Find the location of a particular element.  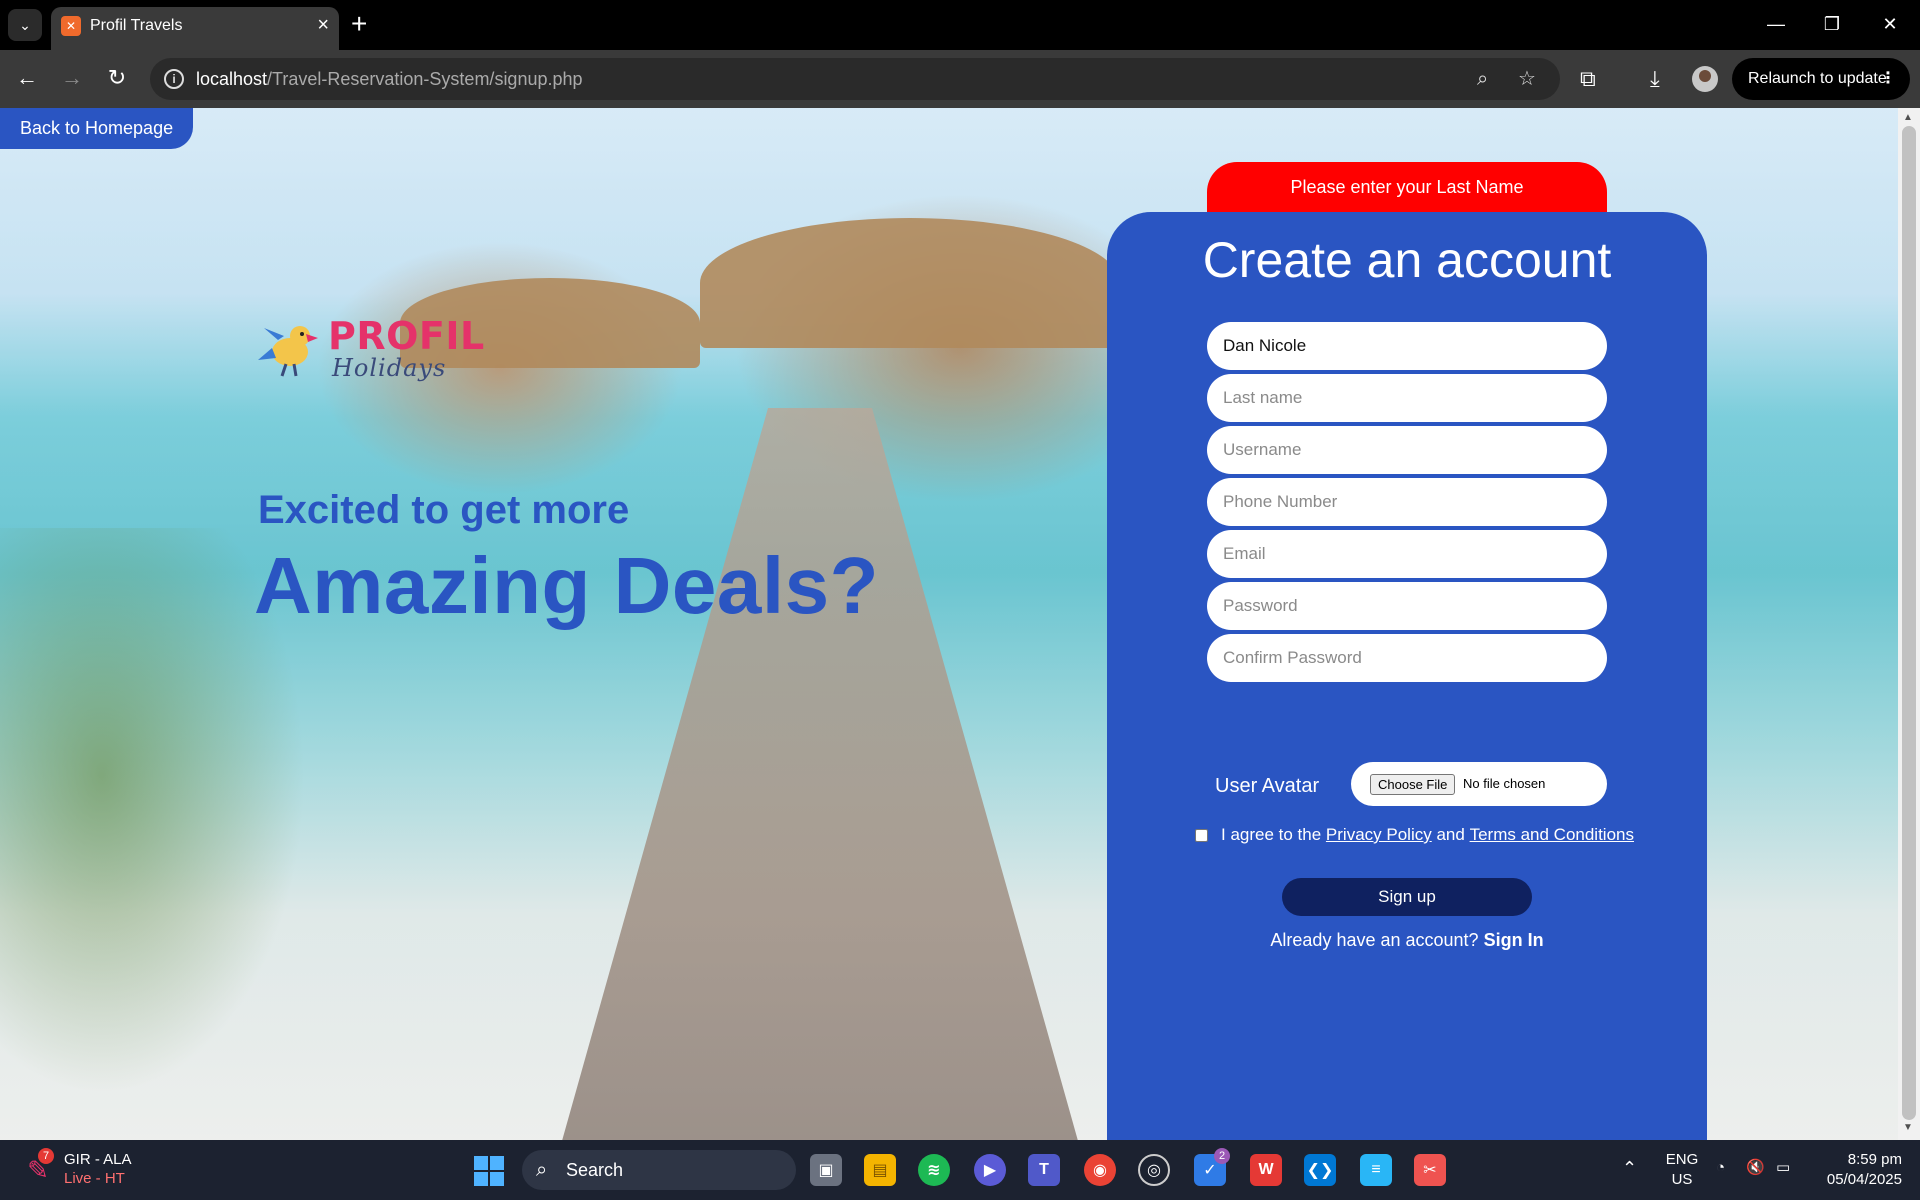

relaunch-button: Relaunch to update ⋮ is located at coordinates (1821, 79).